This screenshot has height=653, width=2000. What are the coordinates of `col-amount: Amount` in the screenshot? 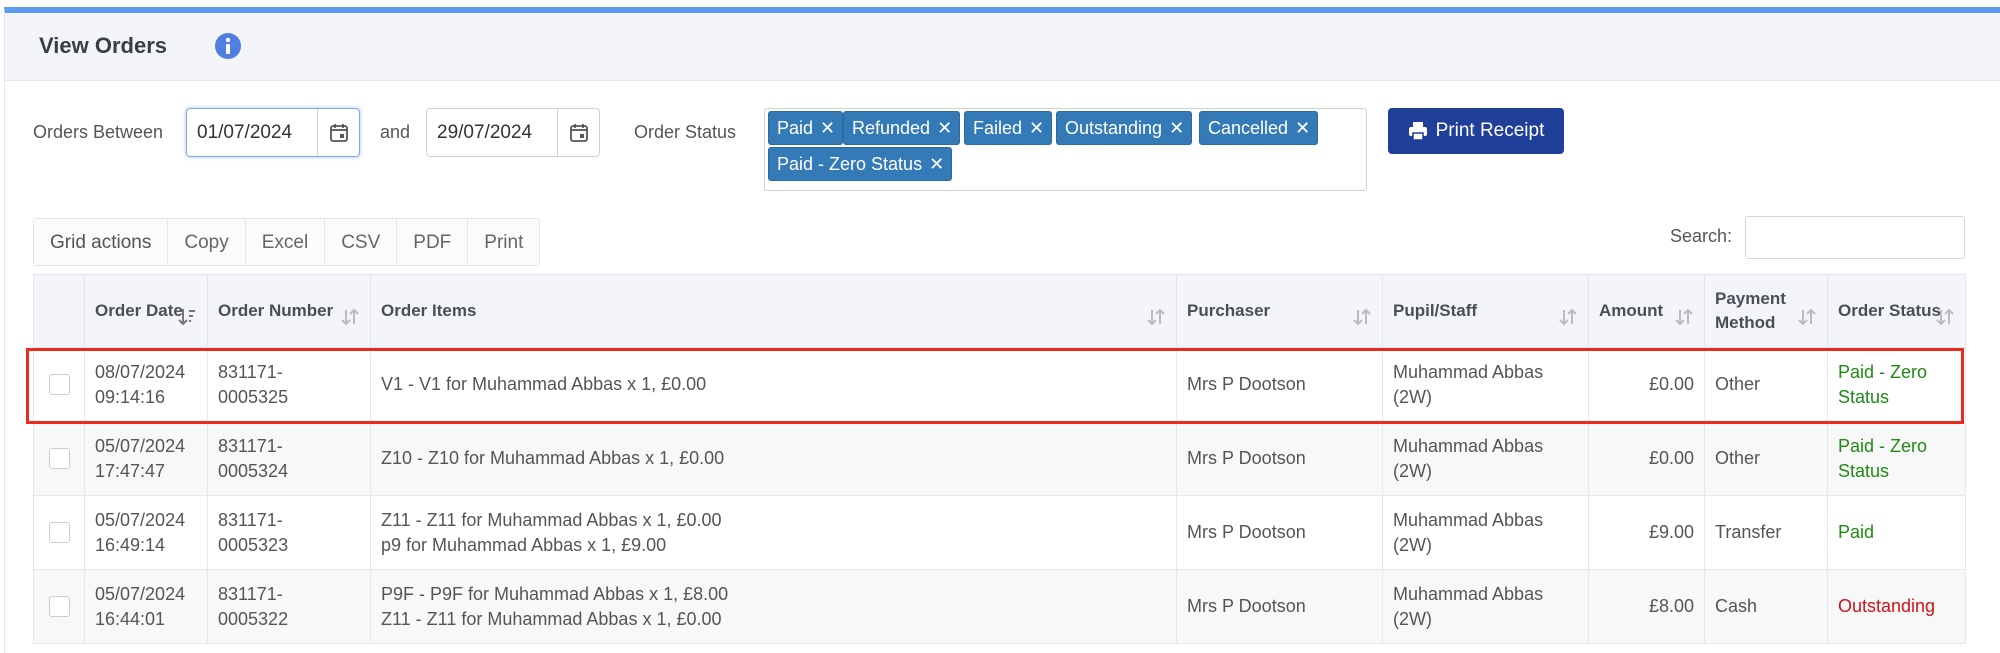 It's located at (1646, 311).